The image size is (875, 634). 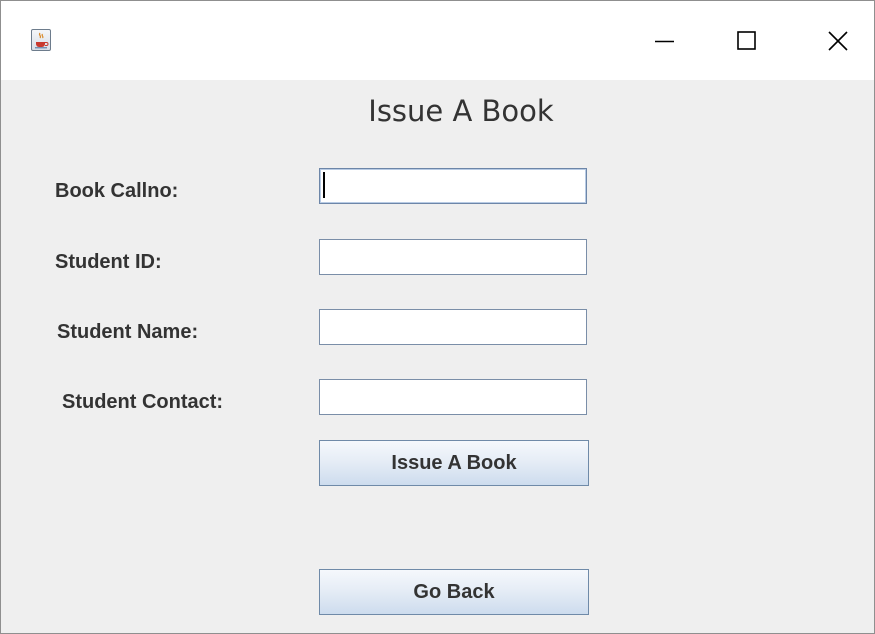 I want to click on book-callno-label: Book Callno:, so click(x=117, y=191).